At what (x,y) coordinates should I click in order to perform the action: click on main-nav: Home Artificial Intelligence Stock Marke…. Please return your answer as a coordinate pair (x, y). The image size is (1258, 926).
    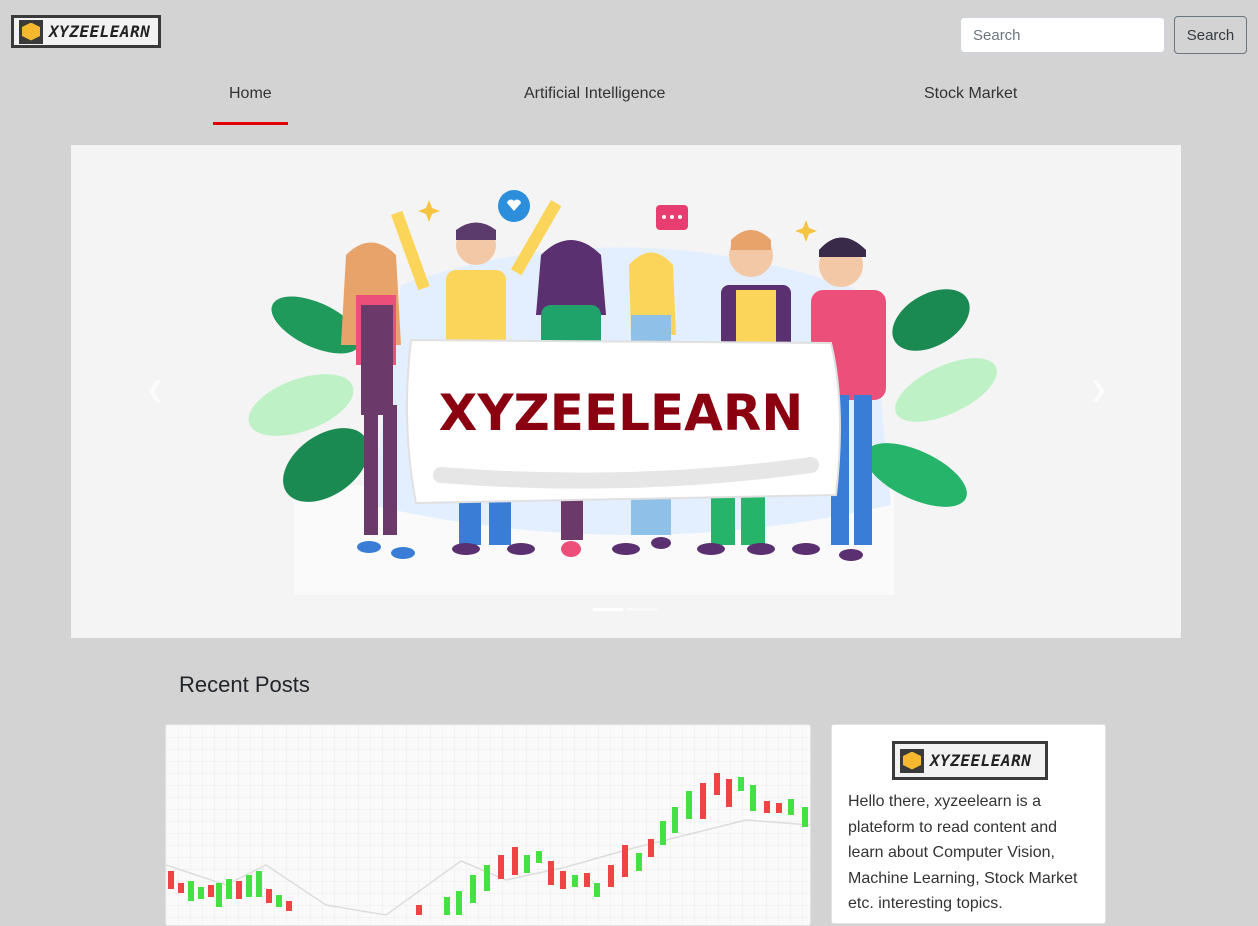
    Looking at the image, I should click on (629, 103).